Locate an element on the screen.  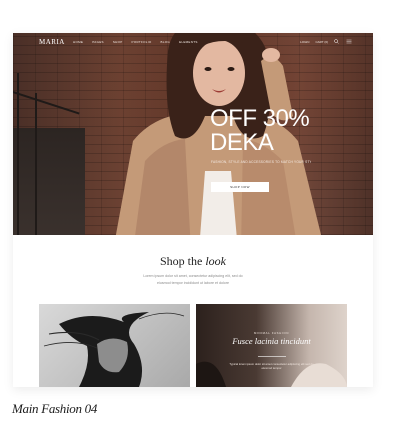
hero-title-line1: OFF 30% is located at coordinates (260, 118).